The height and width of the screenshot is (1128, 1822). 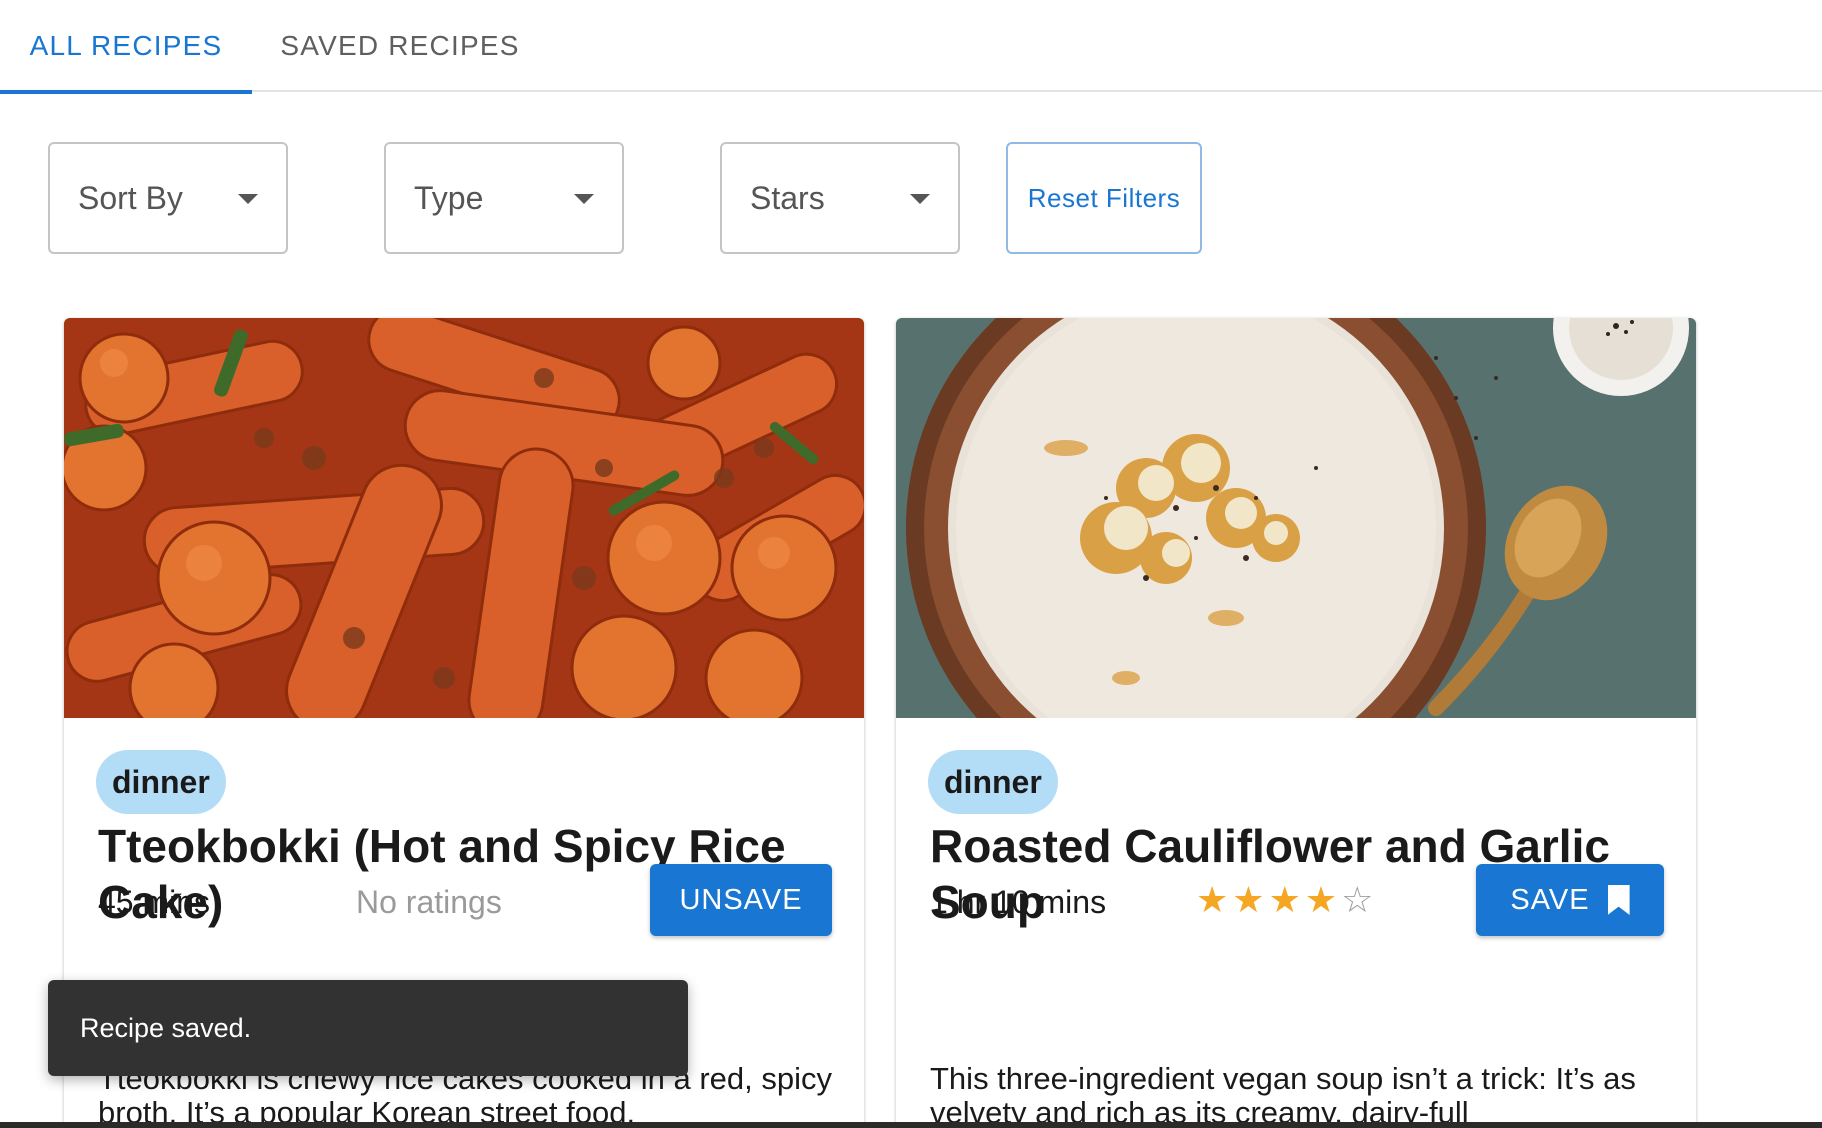 What do you see at coordinates (166, 1027) in the screenshot?
I see `snackbar-message: Recipe saved.` at bounding box center [166, 1027].